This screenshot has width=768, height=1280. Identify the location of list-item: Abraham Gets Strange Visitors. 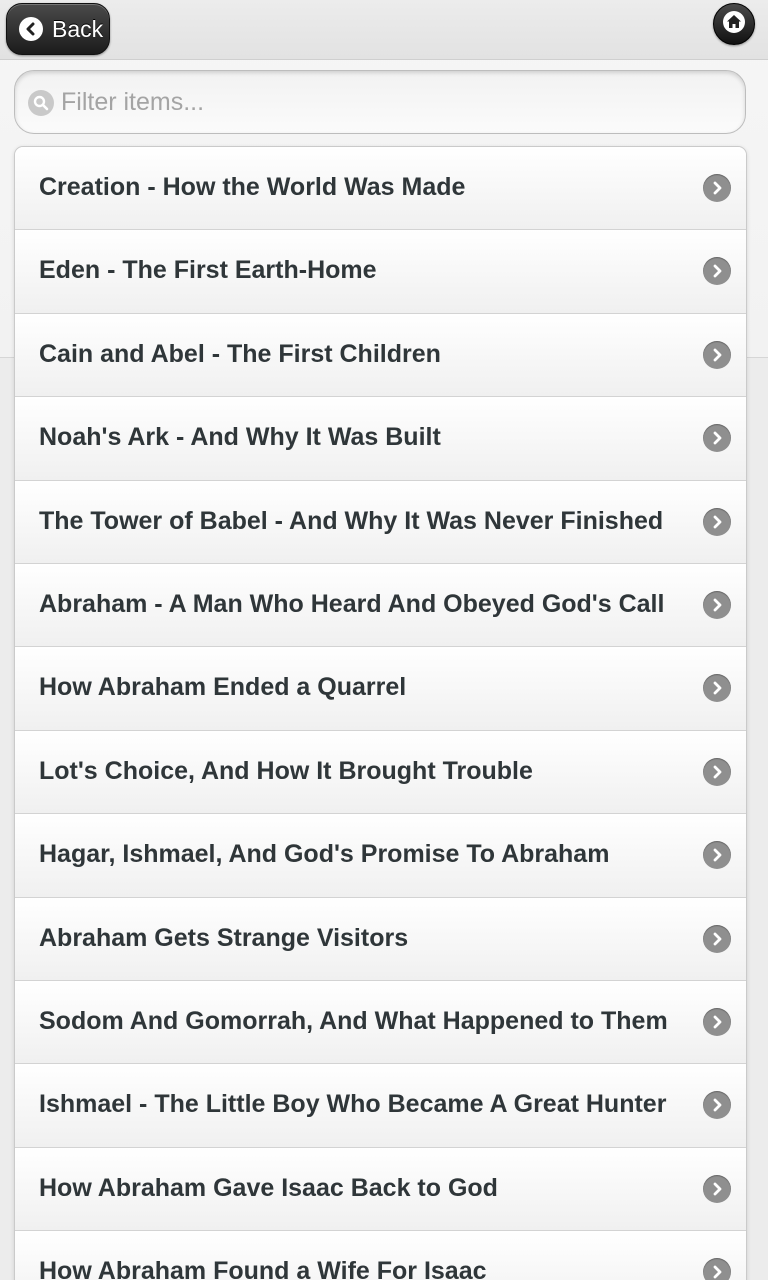
(380, 939).